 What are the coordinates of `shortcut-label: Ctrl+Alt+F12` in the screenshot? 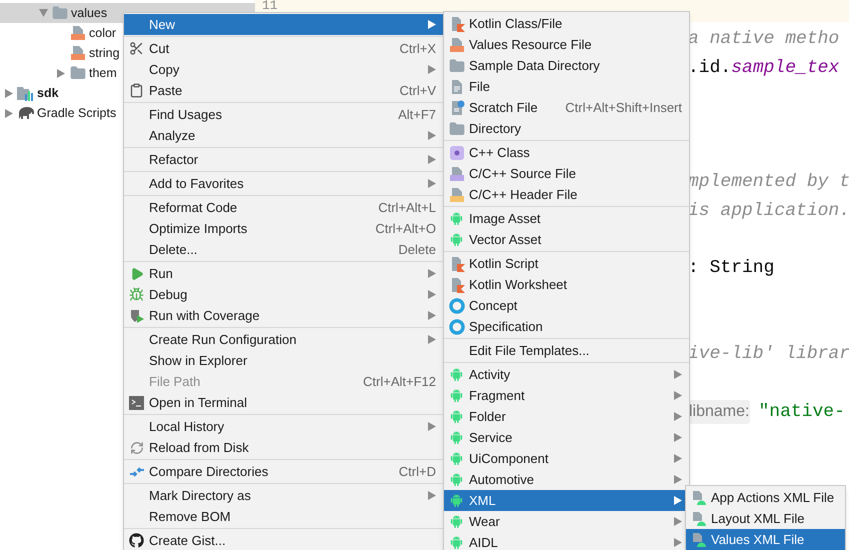 It's located at (399, 381).